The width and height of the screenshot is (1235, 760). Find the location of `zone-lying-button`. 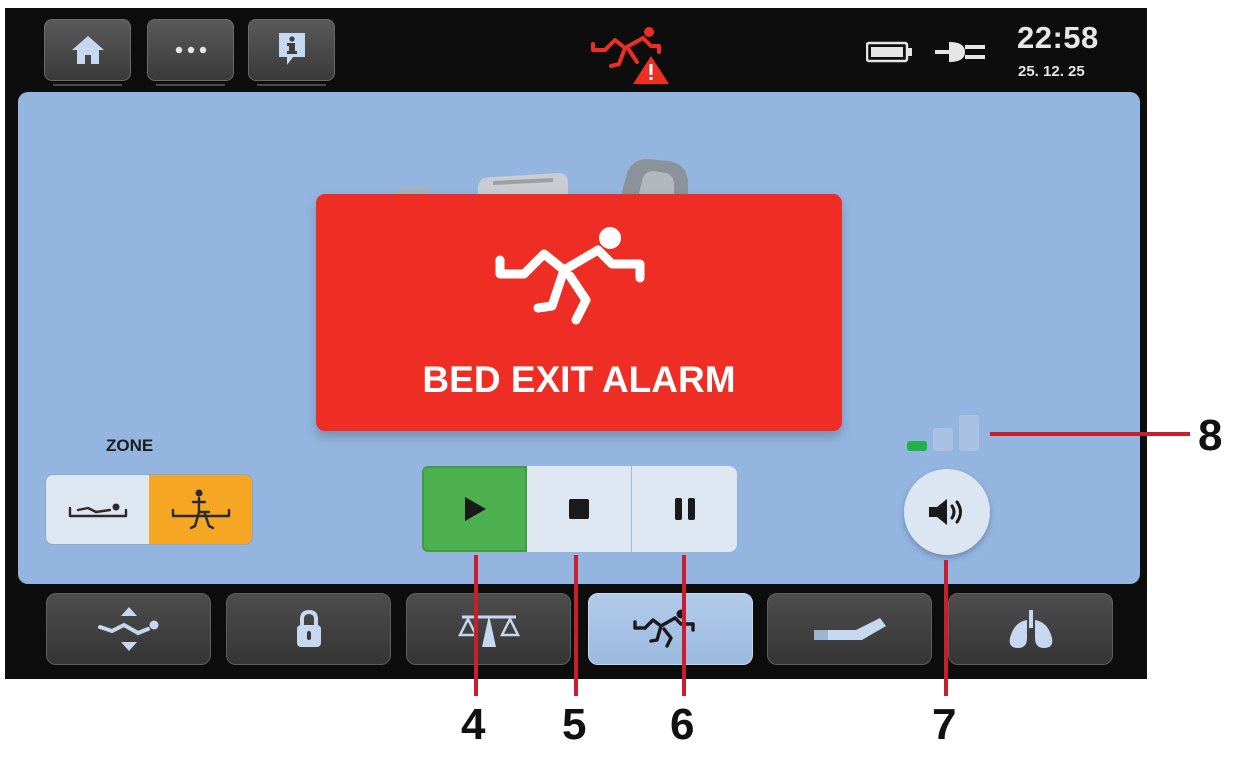

zone-lying-button is located at coordinates (98, 509).